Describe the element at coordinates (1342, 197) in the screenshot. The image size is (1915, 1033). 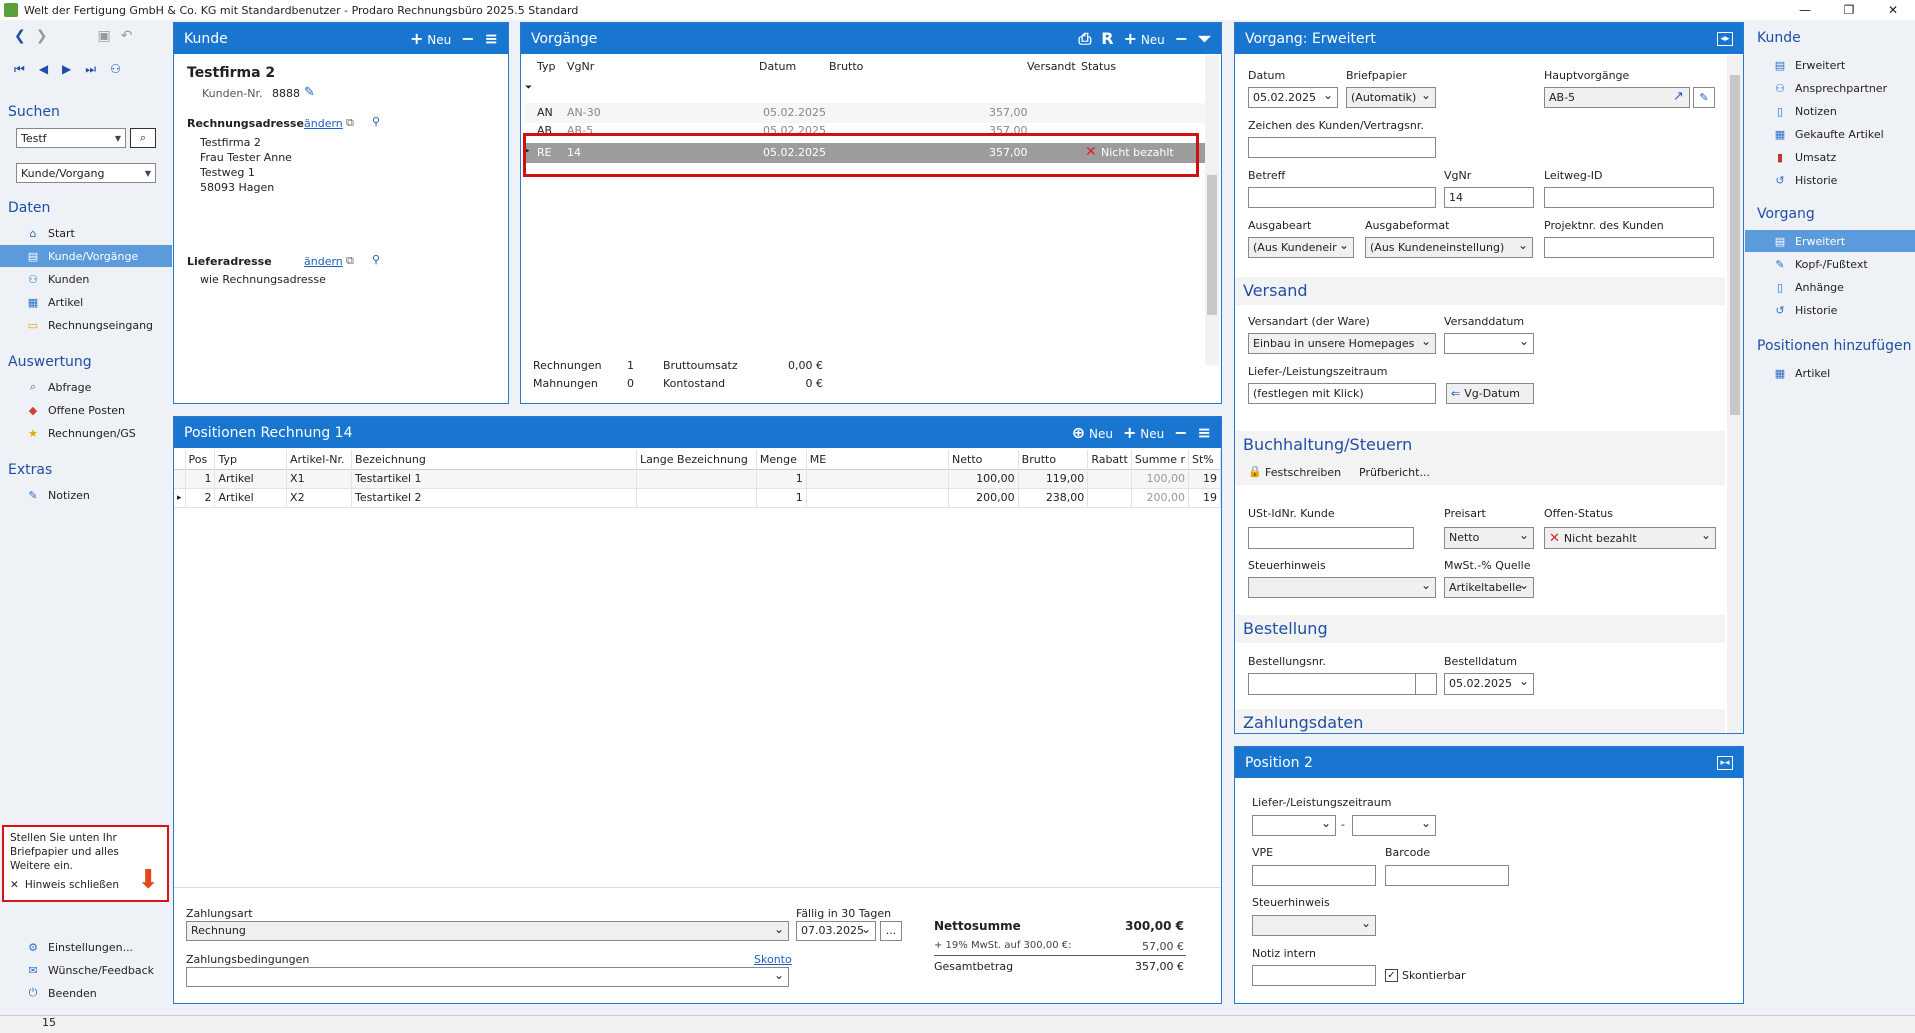
I see `betreff-input` at that location.